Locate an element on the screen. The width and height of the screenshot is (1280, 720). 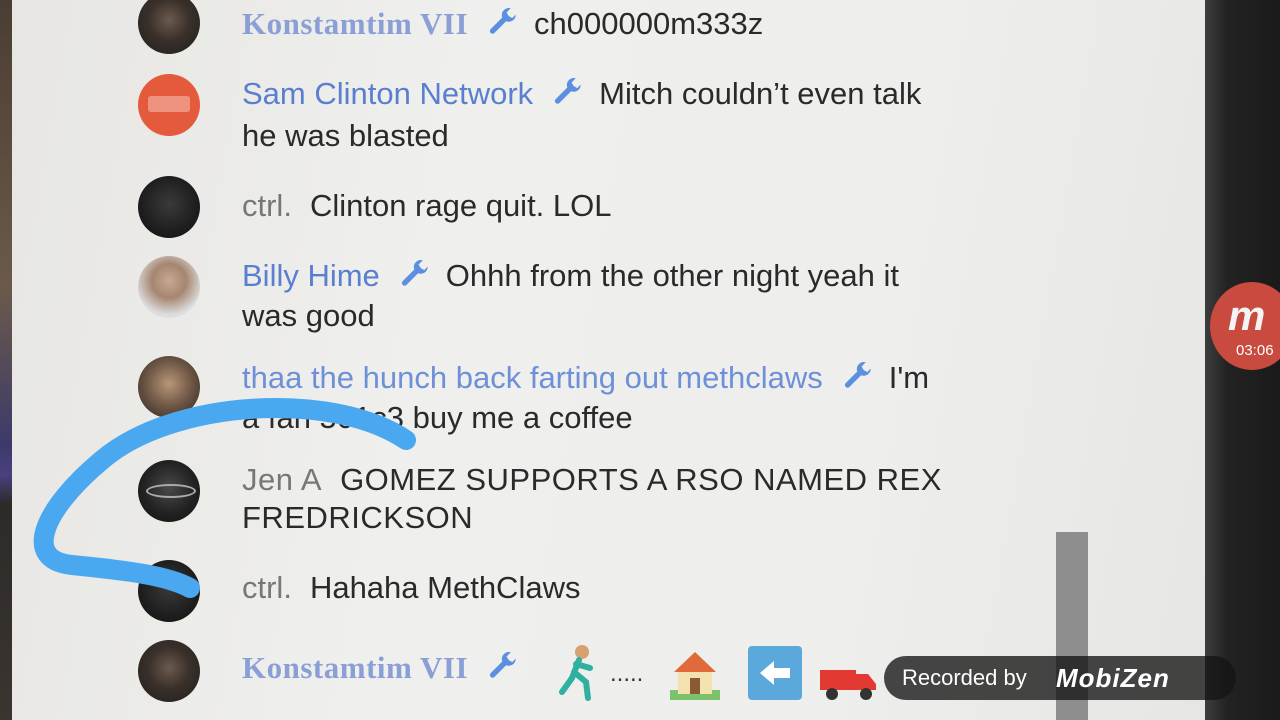
mobizen-logo-icon: m is located at coordinates (1247, 315).